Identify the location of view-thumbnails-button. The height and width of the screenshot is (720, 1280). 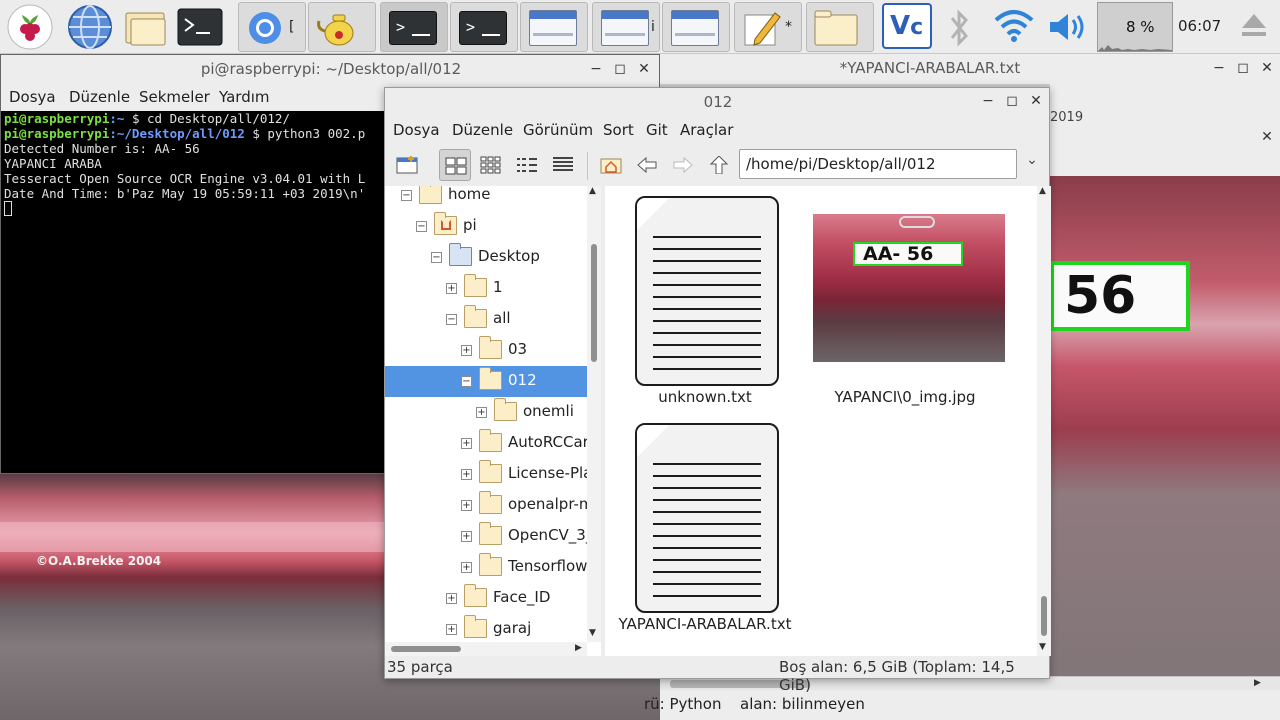
(491, 165).